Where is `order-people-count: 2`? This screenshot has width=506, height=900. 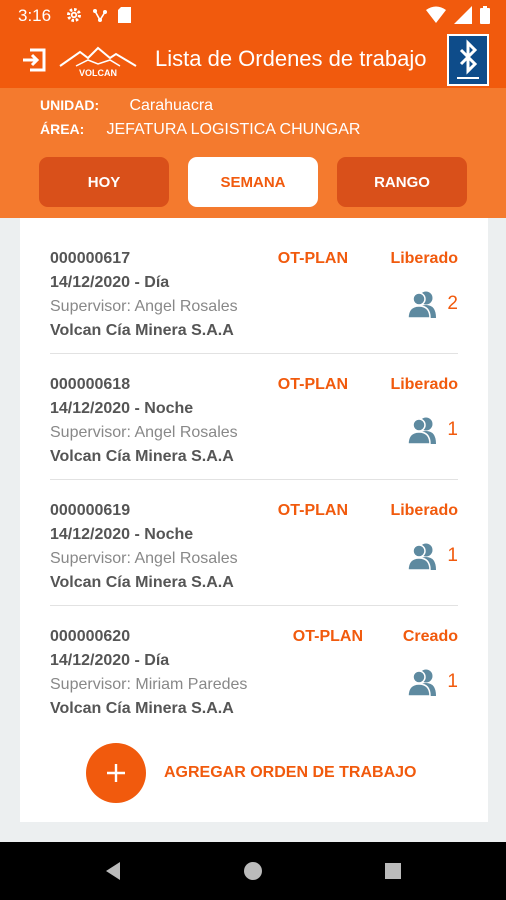
order-people-count: 2 is located at coordinates (452, 303).